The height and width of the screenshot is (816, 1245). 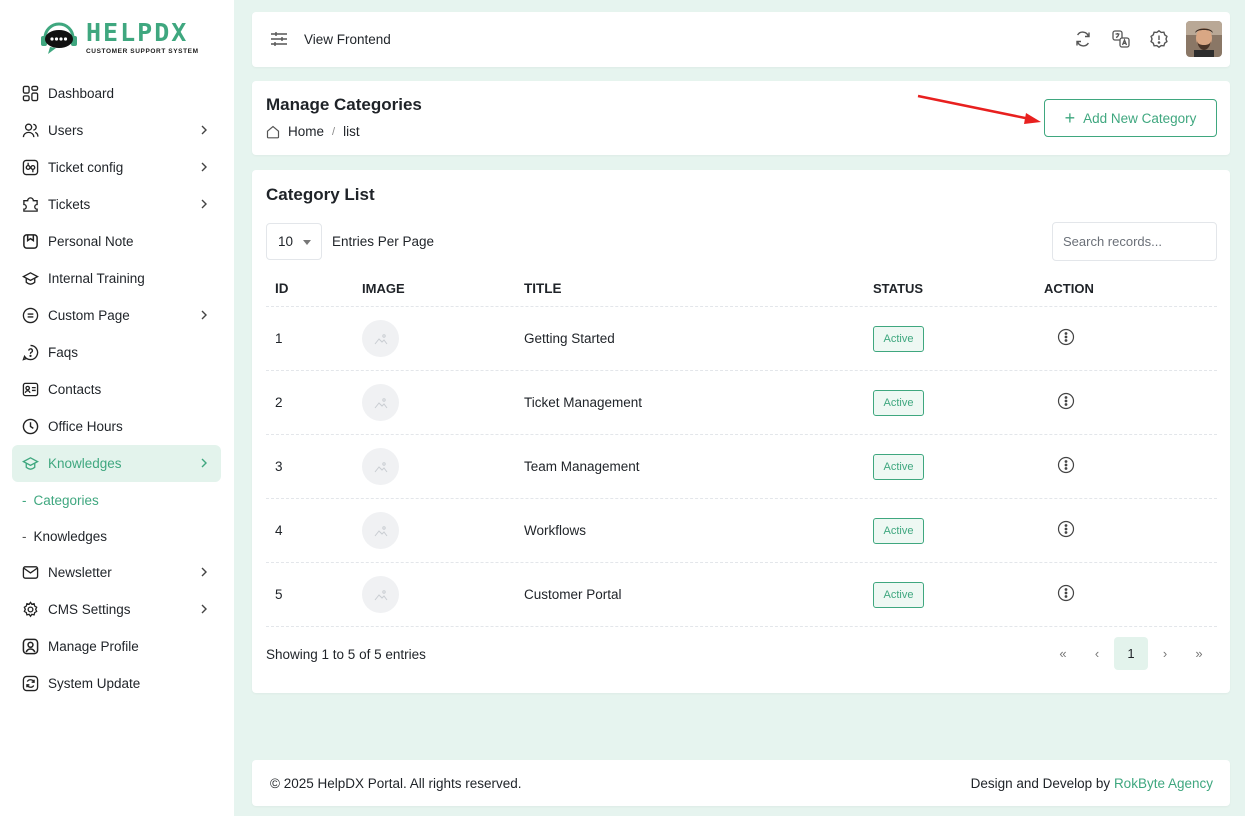 I want to click on last-page-button: », so click(x=1199, y=653).